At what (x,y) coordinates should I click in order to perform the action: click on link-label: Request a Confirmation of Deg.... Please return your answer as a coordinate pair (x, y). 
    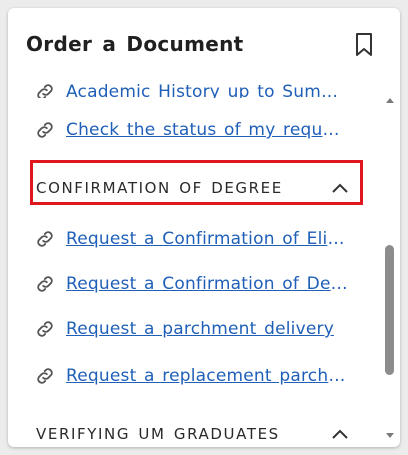
    Looking at the image, I should click on (207, 284).